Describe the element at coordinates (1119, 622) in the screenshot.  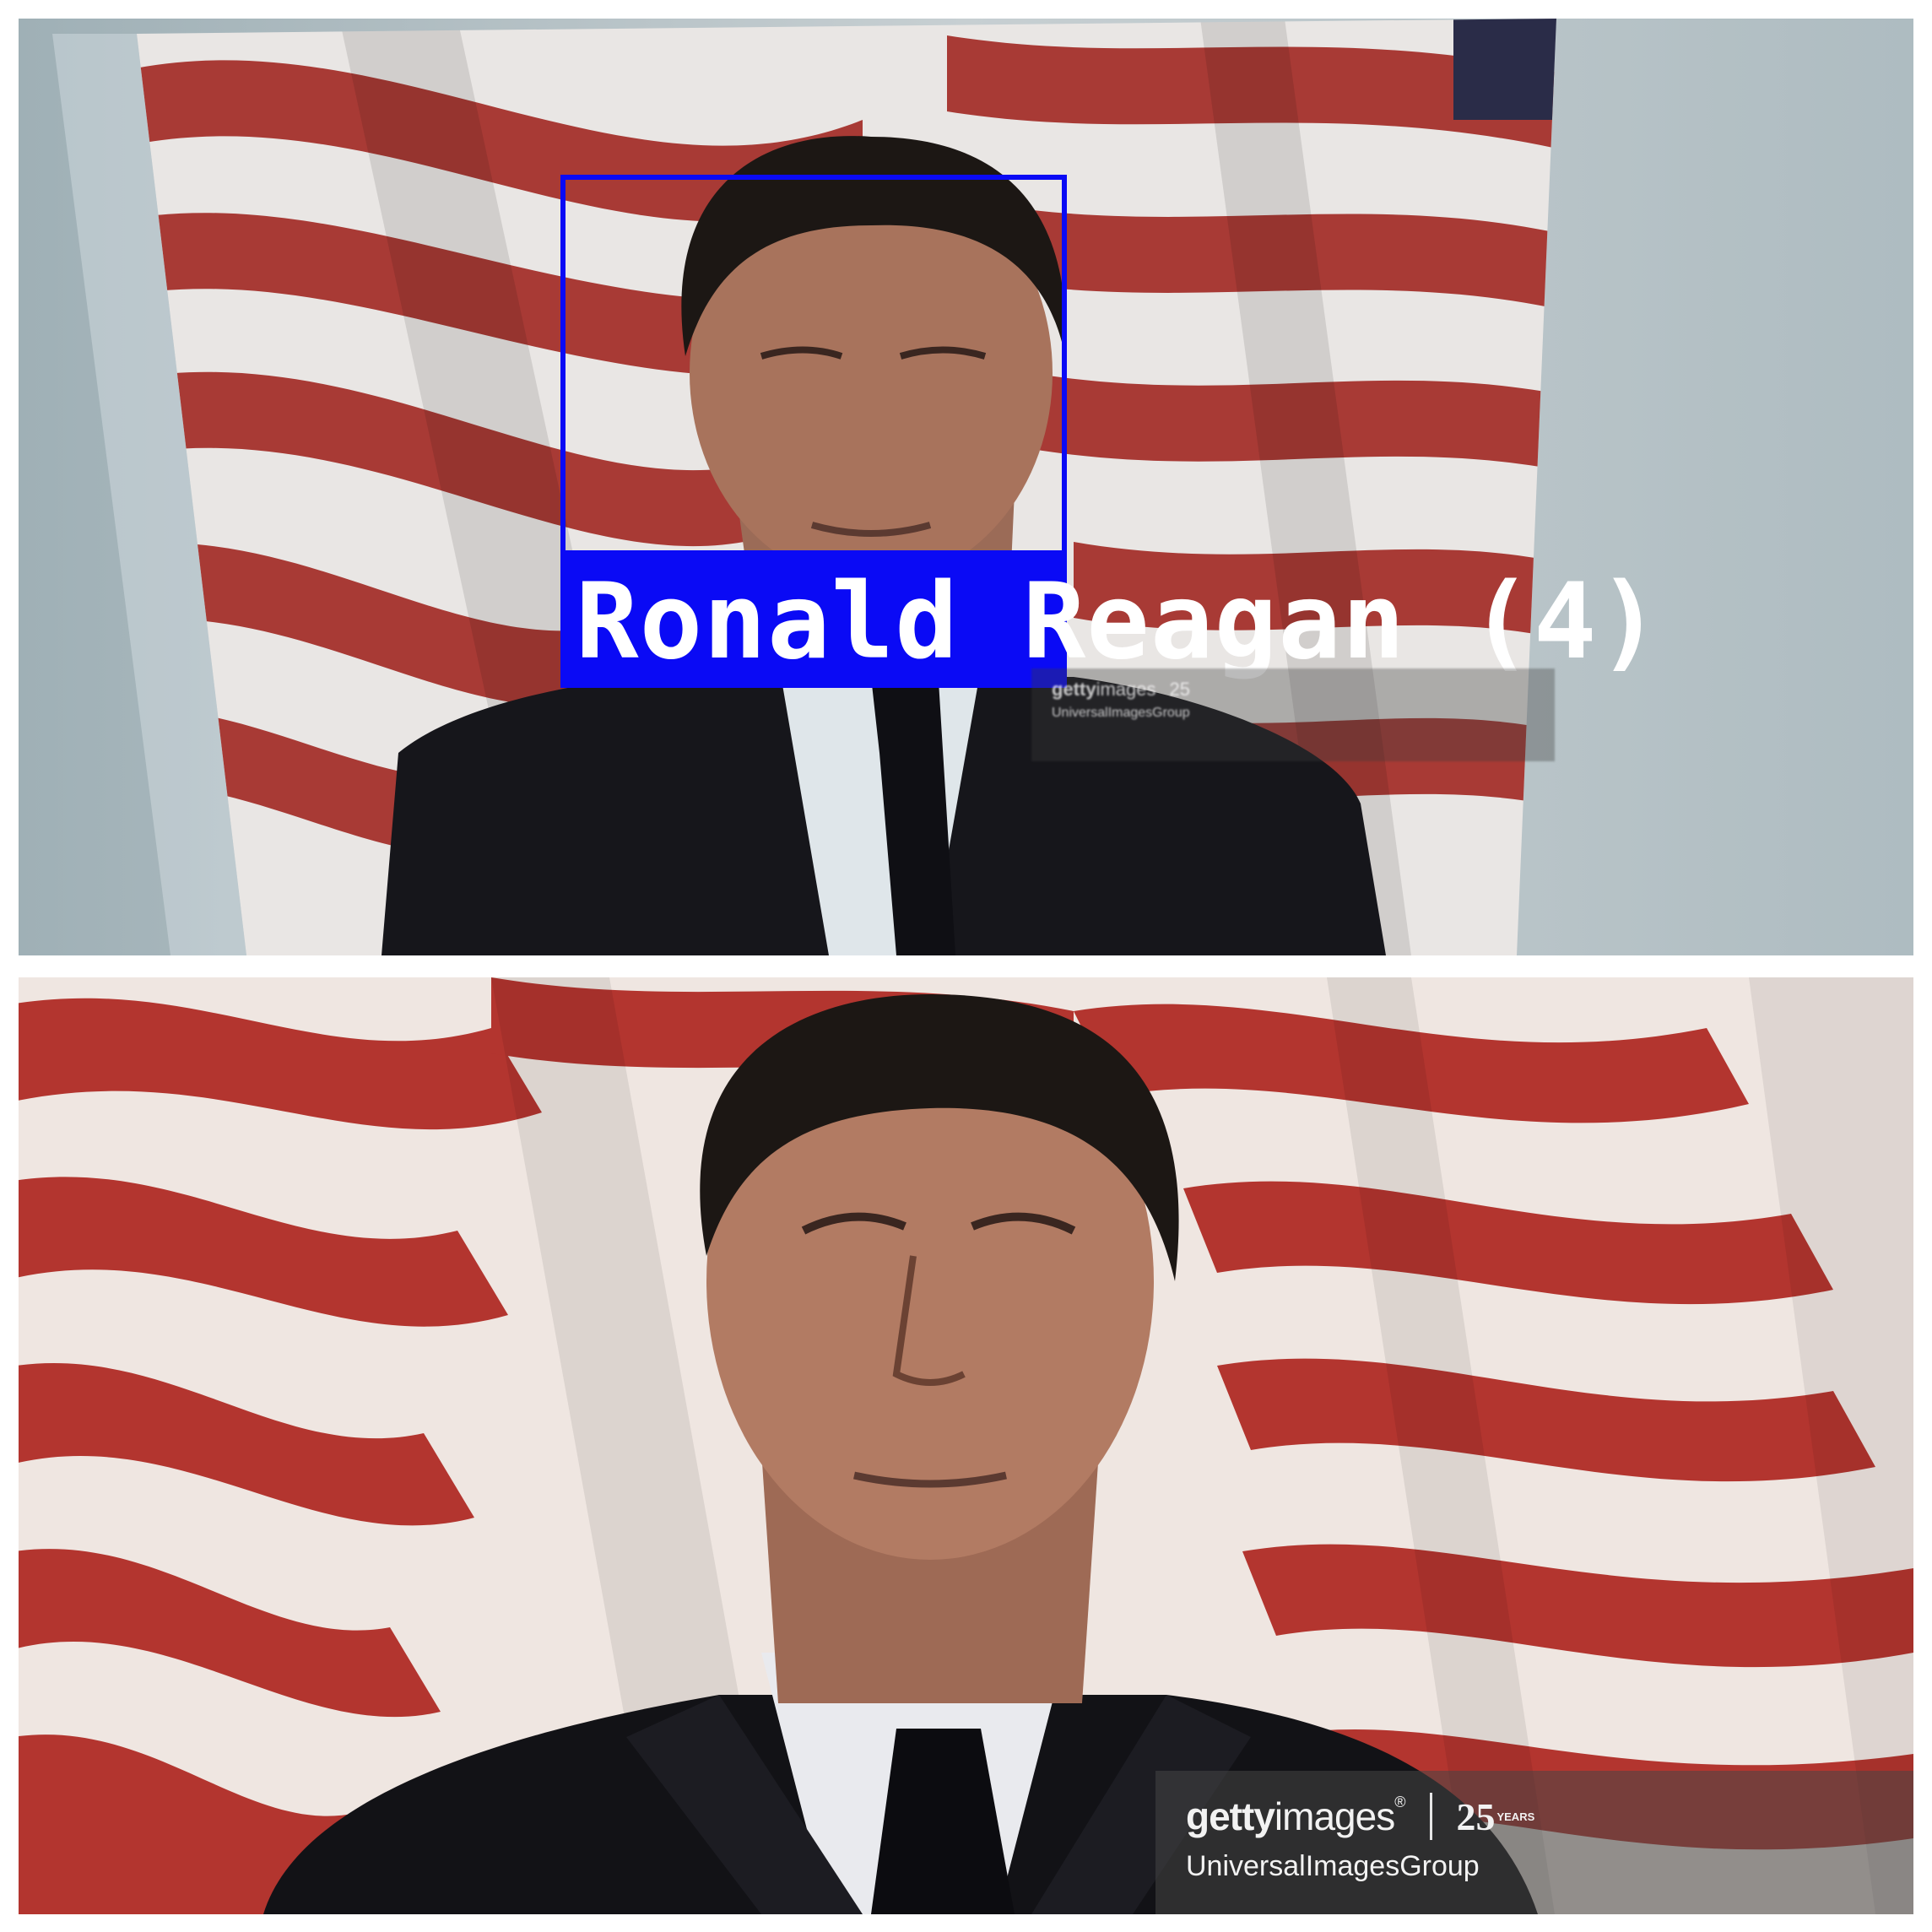
I see `detection-label: Ronald Reagan (4)` at that location.